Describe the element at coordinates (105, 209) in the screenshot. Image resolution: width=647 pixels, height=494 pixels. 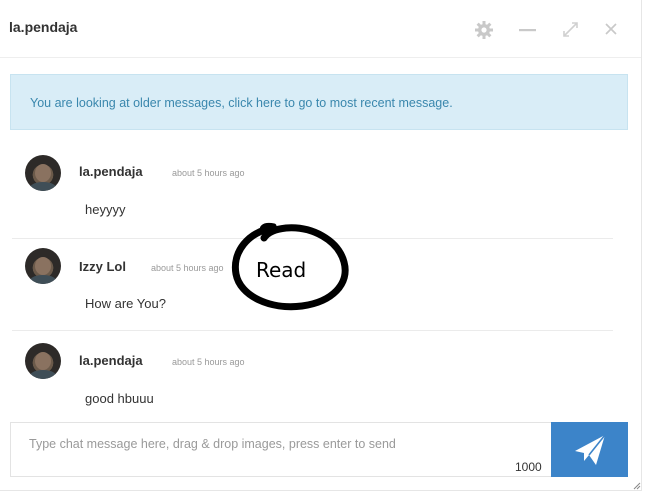
I see `message-body: heyyyy` at that location.